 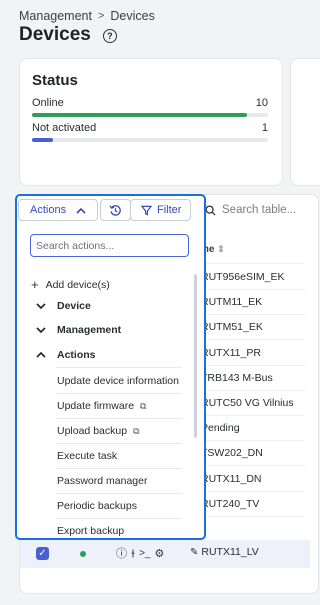 What do you see at coordinates (48, 210) in the screenshot?
I see `actions-button-label: Actions` at bounding box center [48, 210].